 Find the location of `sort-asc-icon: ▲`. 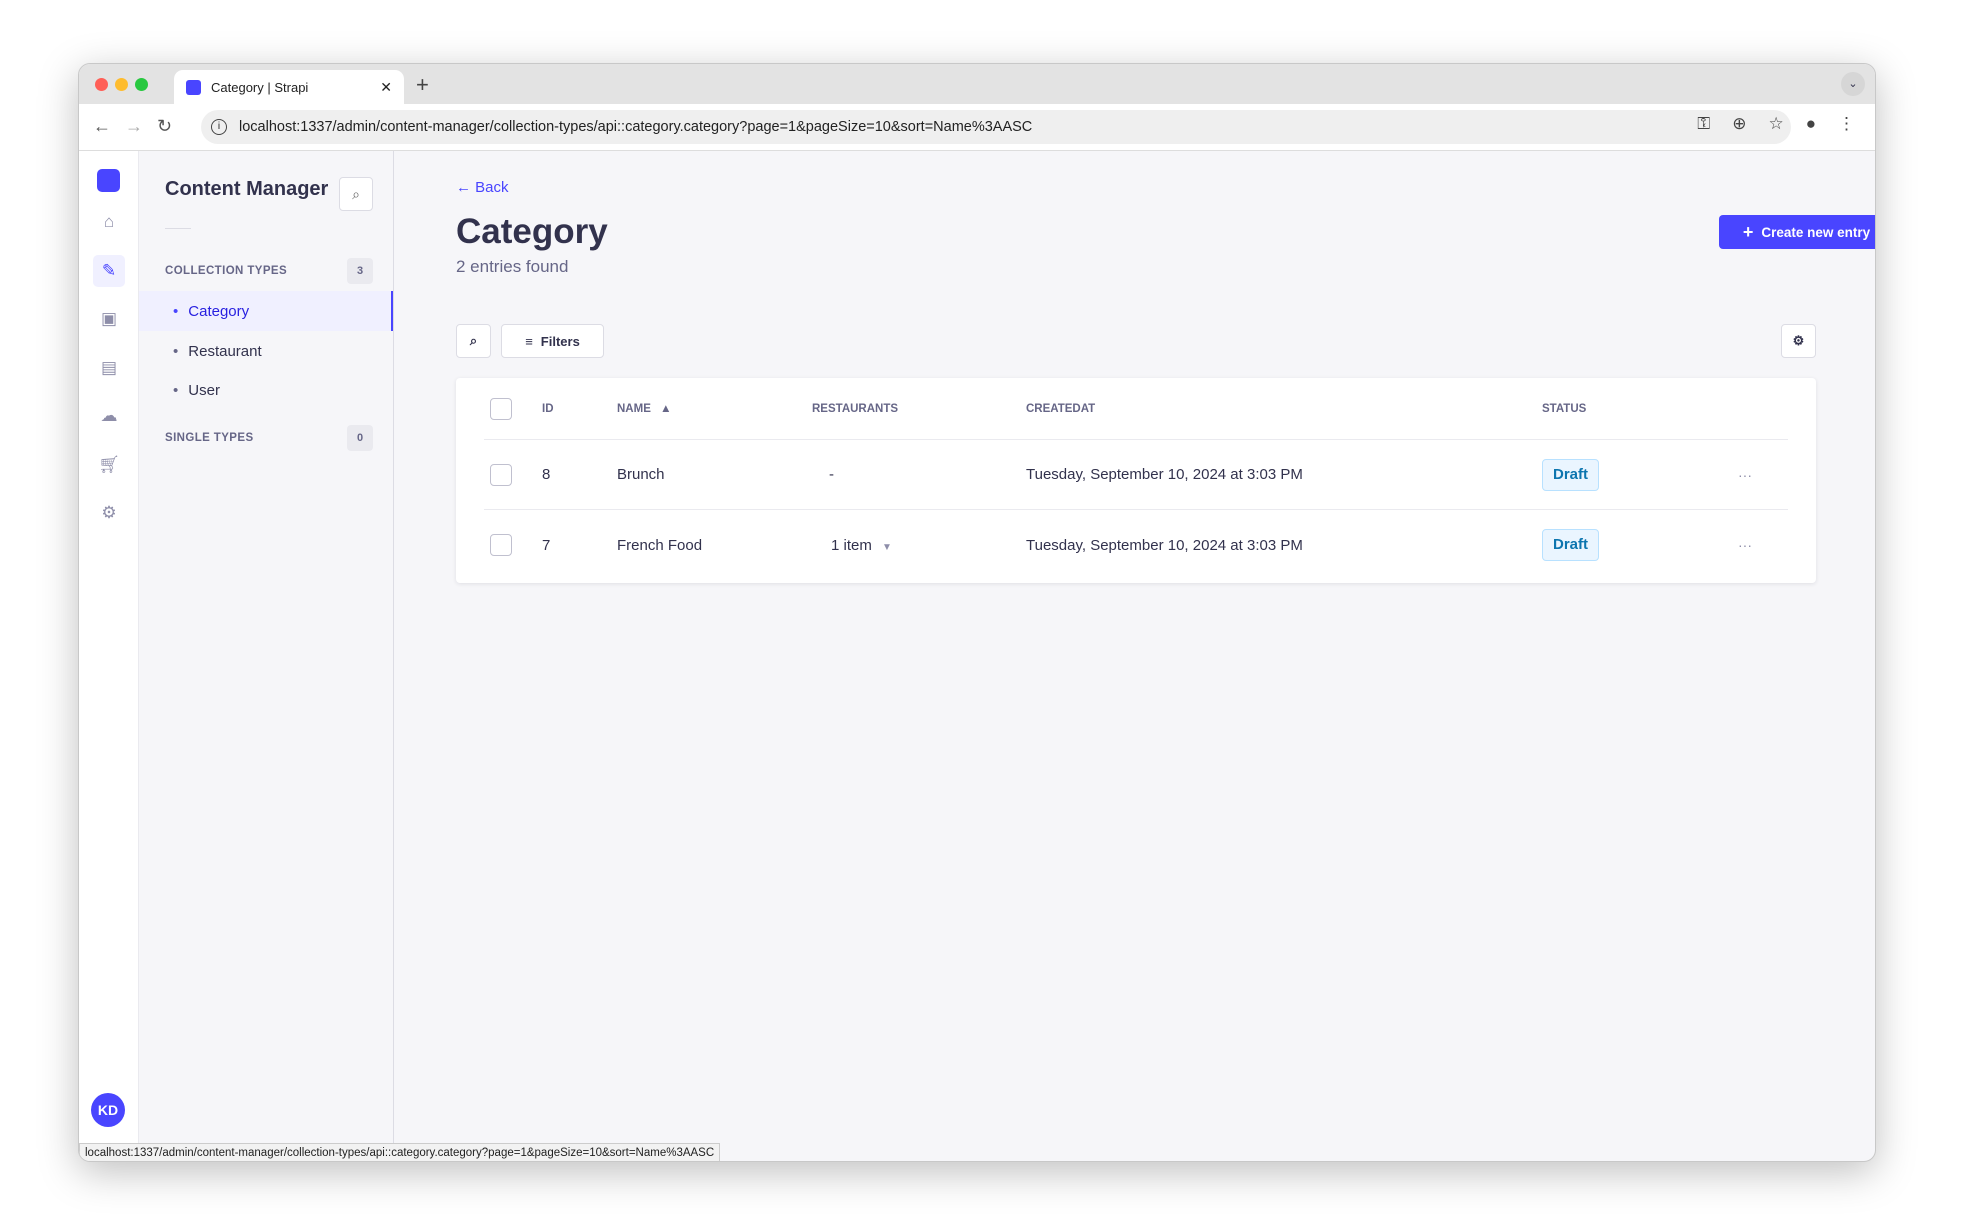

sort-asc-icon: ▲ is located at coordinates (666, 408).